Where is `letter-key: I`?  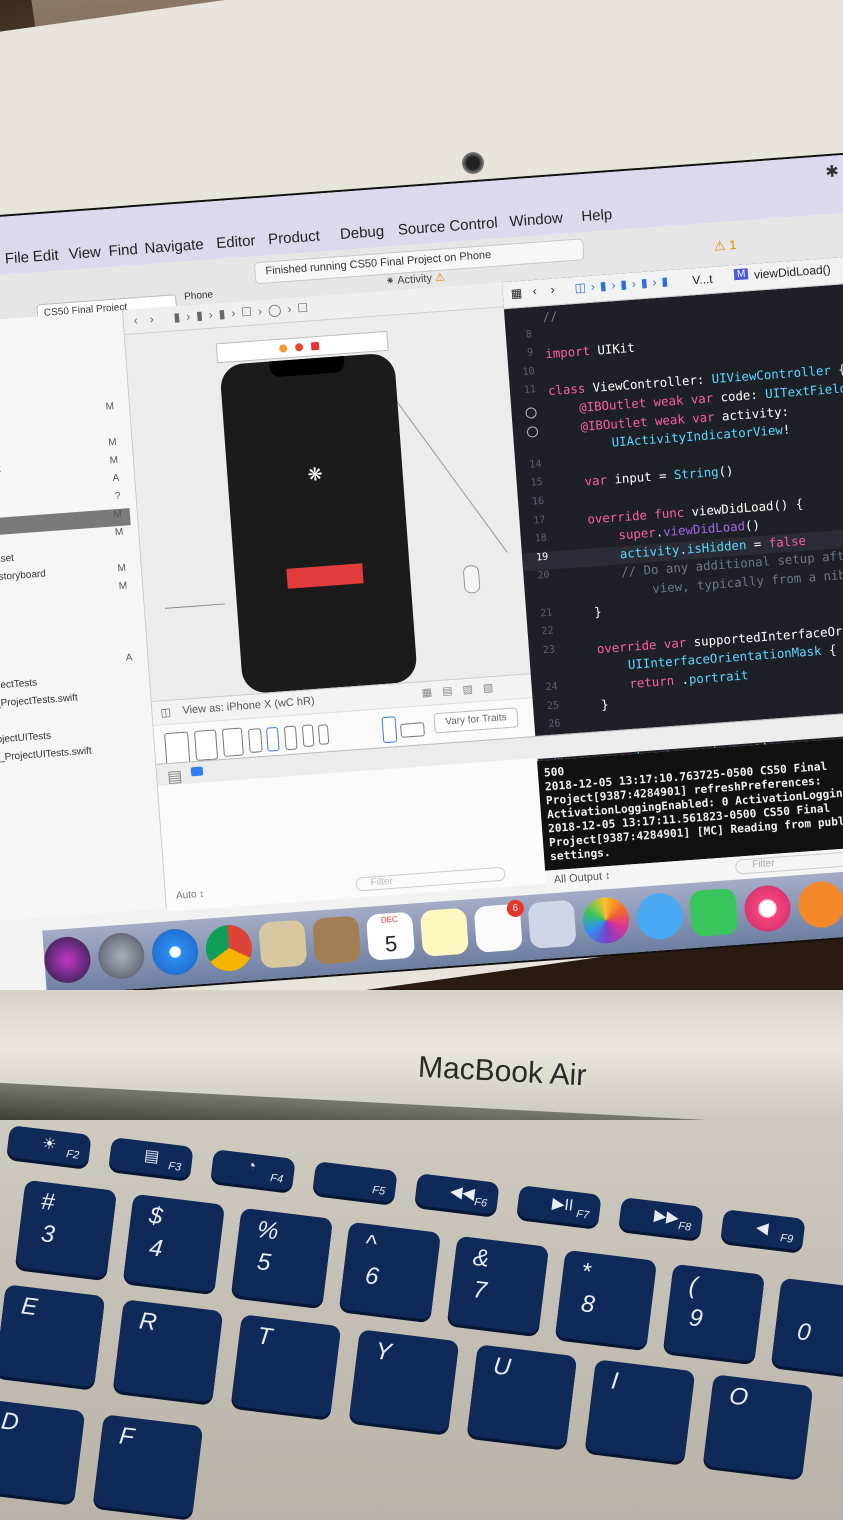
letter-key: I is located at coordinates (640, 1411).